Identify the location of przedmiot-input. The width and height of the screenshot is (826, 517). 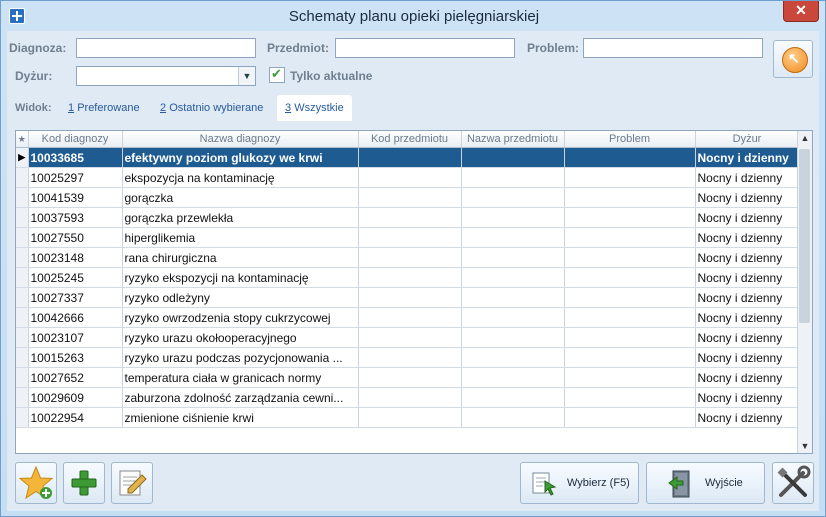
(425, 48).